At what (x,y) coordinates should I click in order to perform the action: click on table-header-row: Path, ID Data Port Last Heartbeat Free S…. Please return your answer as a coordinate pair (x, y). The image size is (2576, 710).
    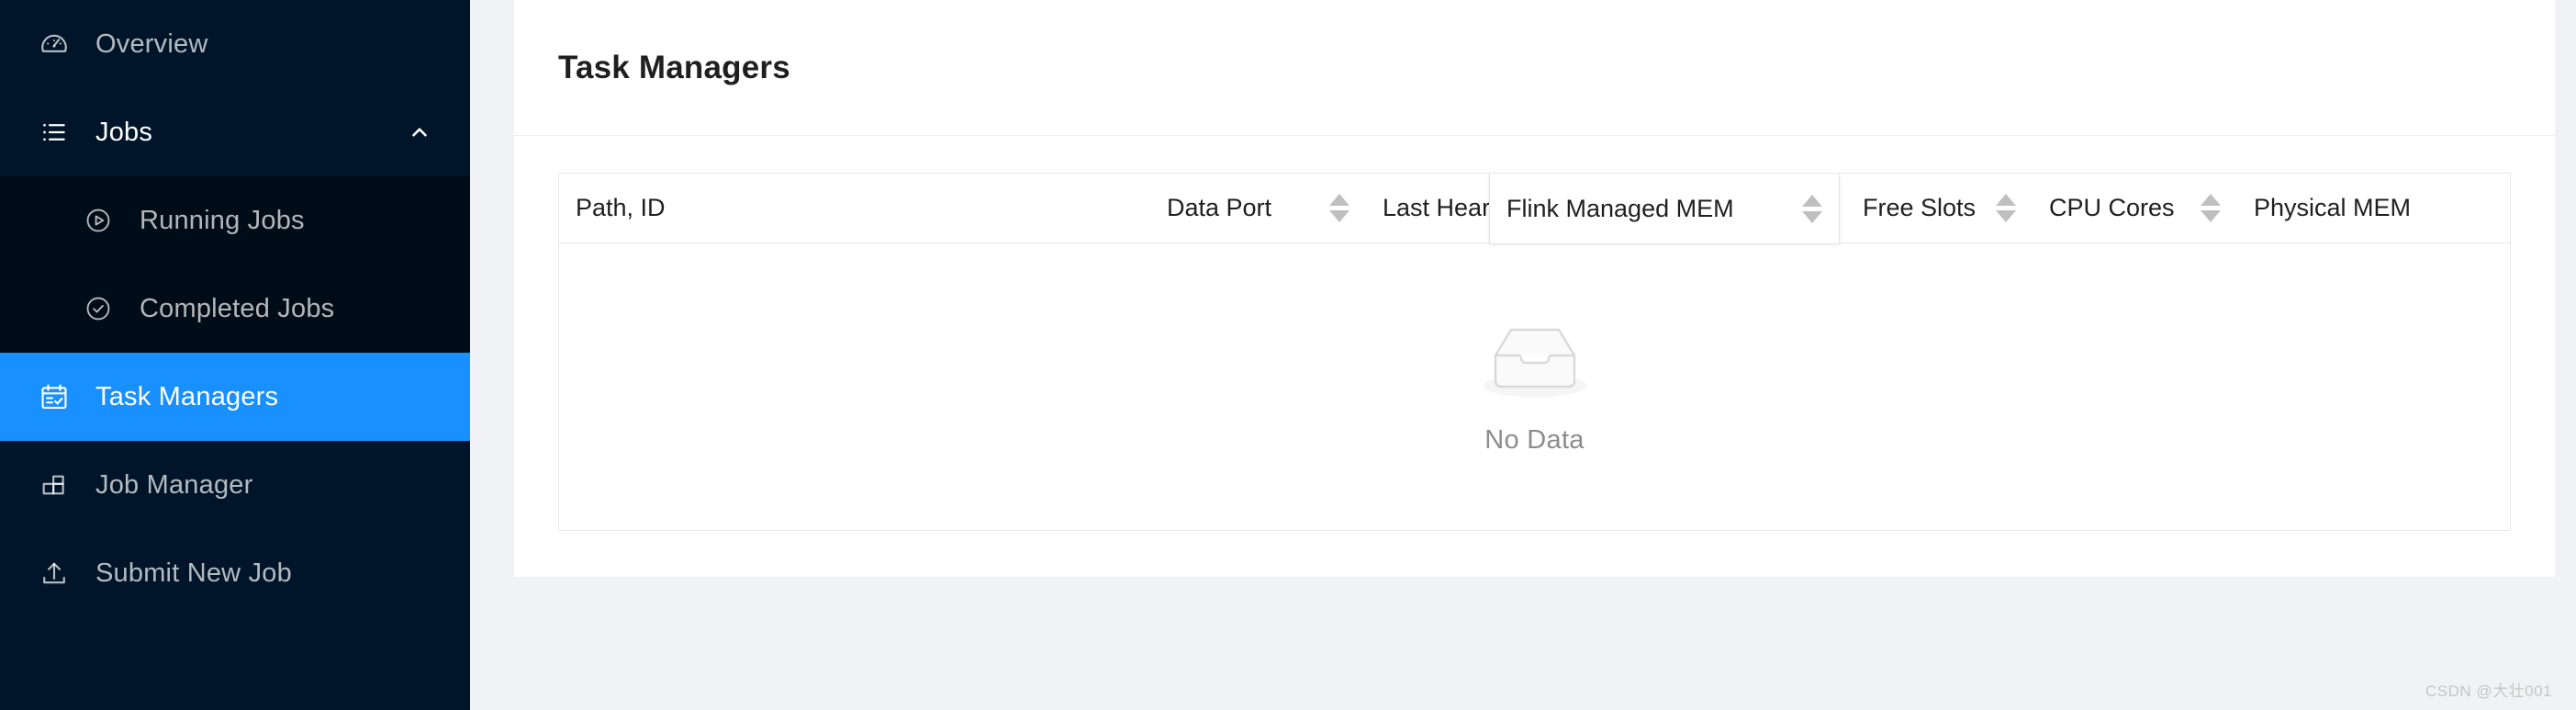
    Looking at the image, I should click on (1534, 209).